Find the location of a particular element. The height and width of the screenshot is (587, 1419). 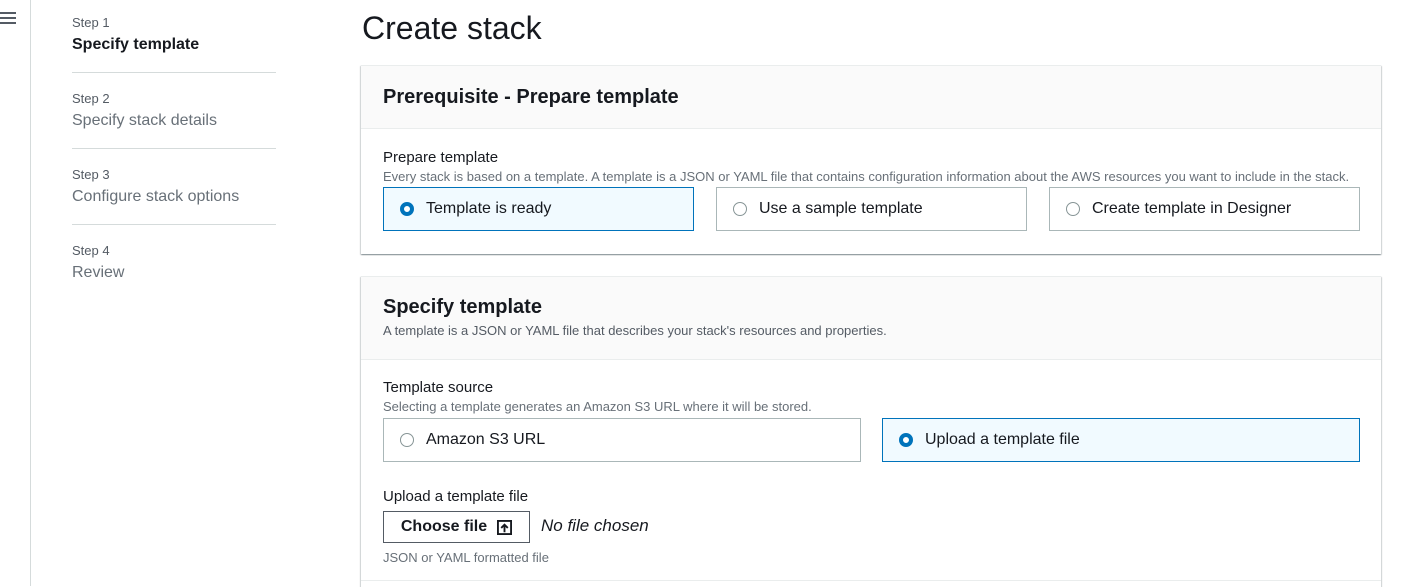

step-2: Step 2 Specify stack details is located at coordinates (174, 111).